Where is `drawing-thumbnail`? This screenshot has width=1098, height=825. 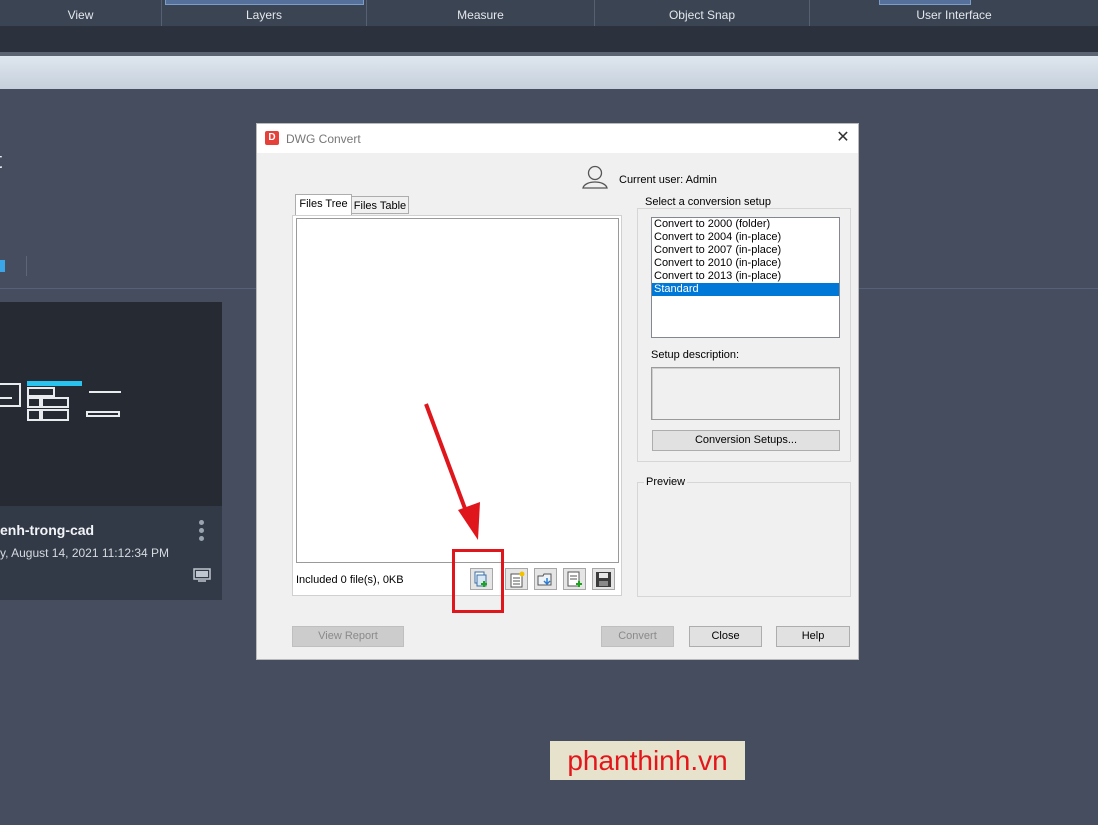 drawing-thumbnail is located at coordinates (111, 404).